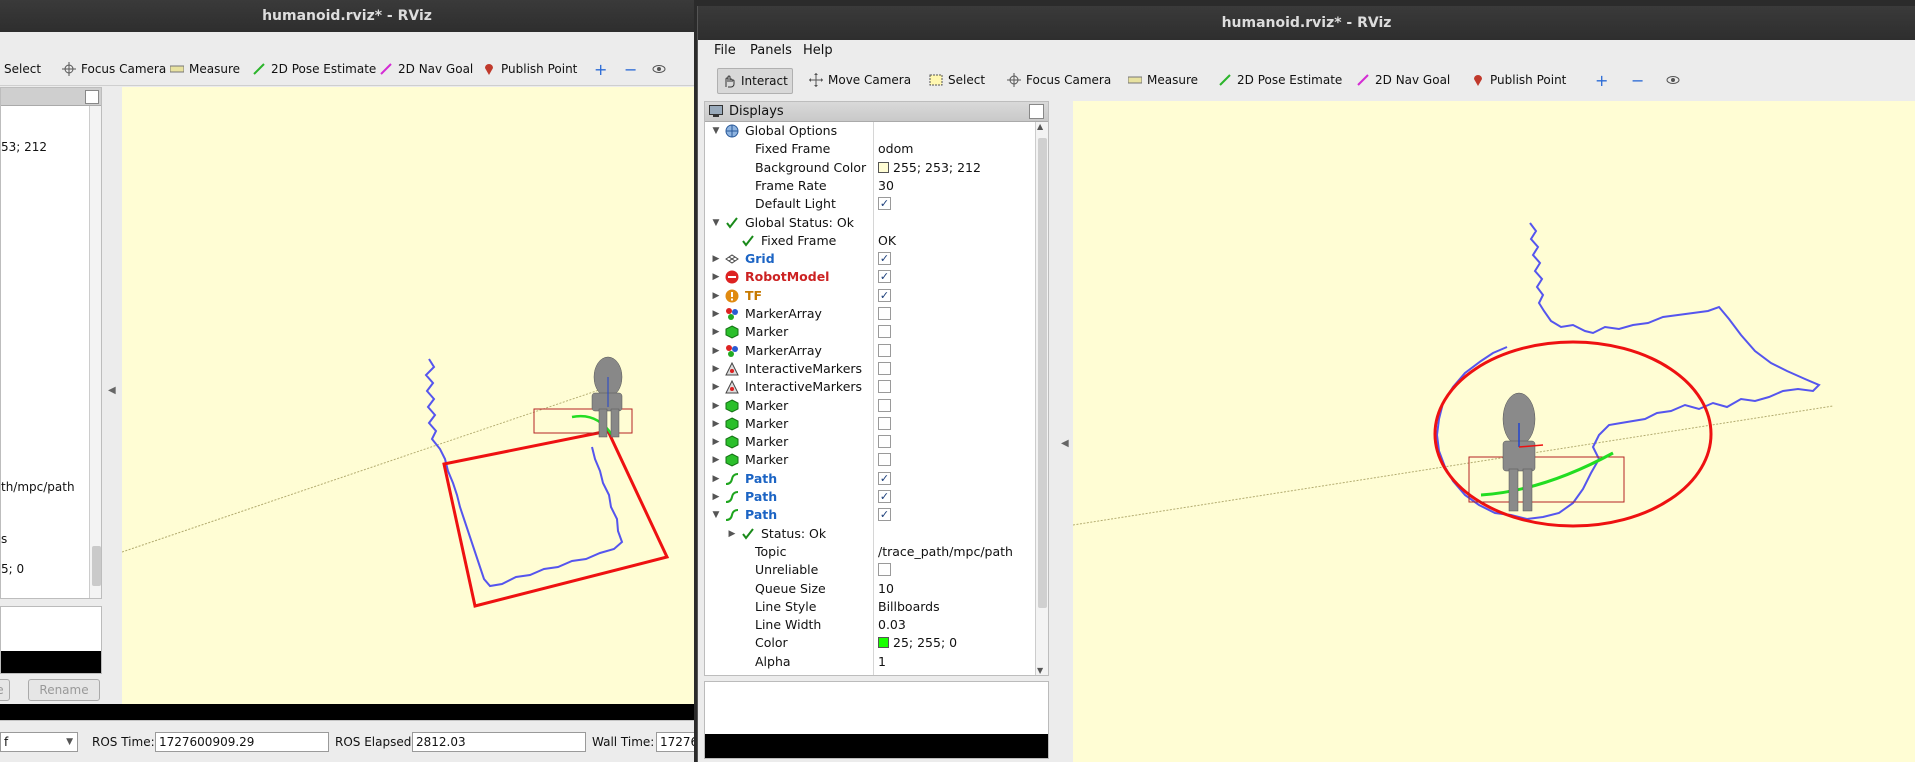  I want to click on remove-tool-icon: −, so click(1637, 80).